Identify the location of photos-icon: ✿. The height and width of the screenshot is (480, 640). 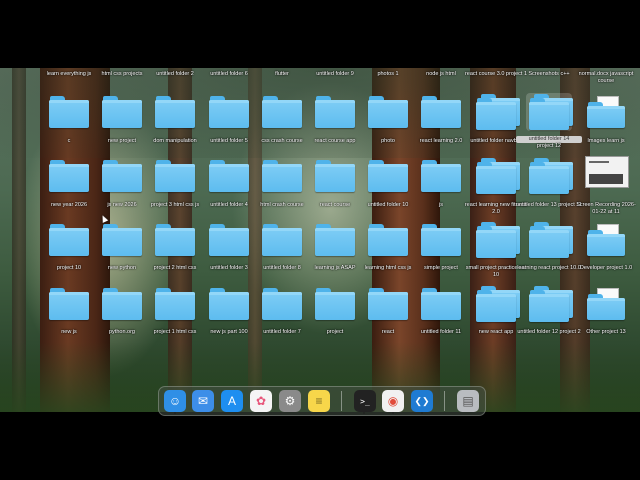
(261, 401).